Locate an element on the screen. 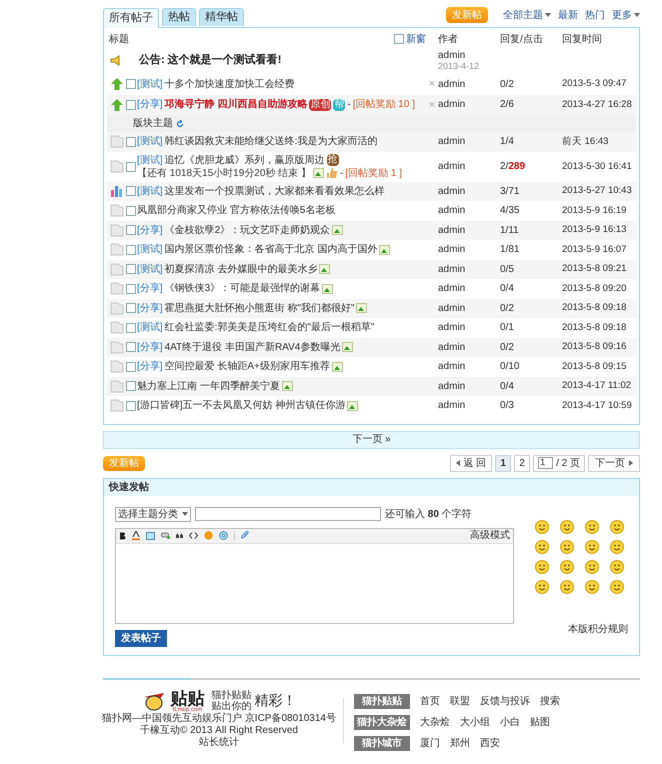 The image size is (662, 764). font-color-icon is located at coordinates (136, 535).